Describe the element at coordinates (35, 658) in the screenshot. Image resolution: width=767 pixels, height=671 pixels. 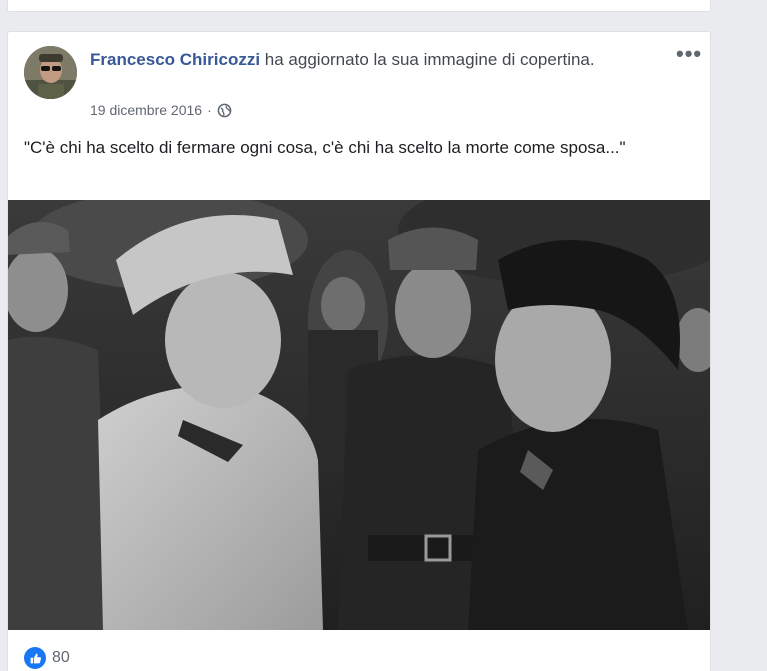
I see `like-icon` at that location.